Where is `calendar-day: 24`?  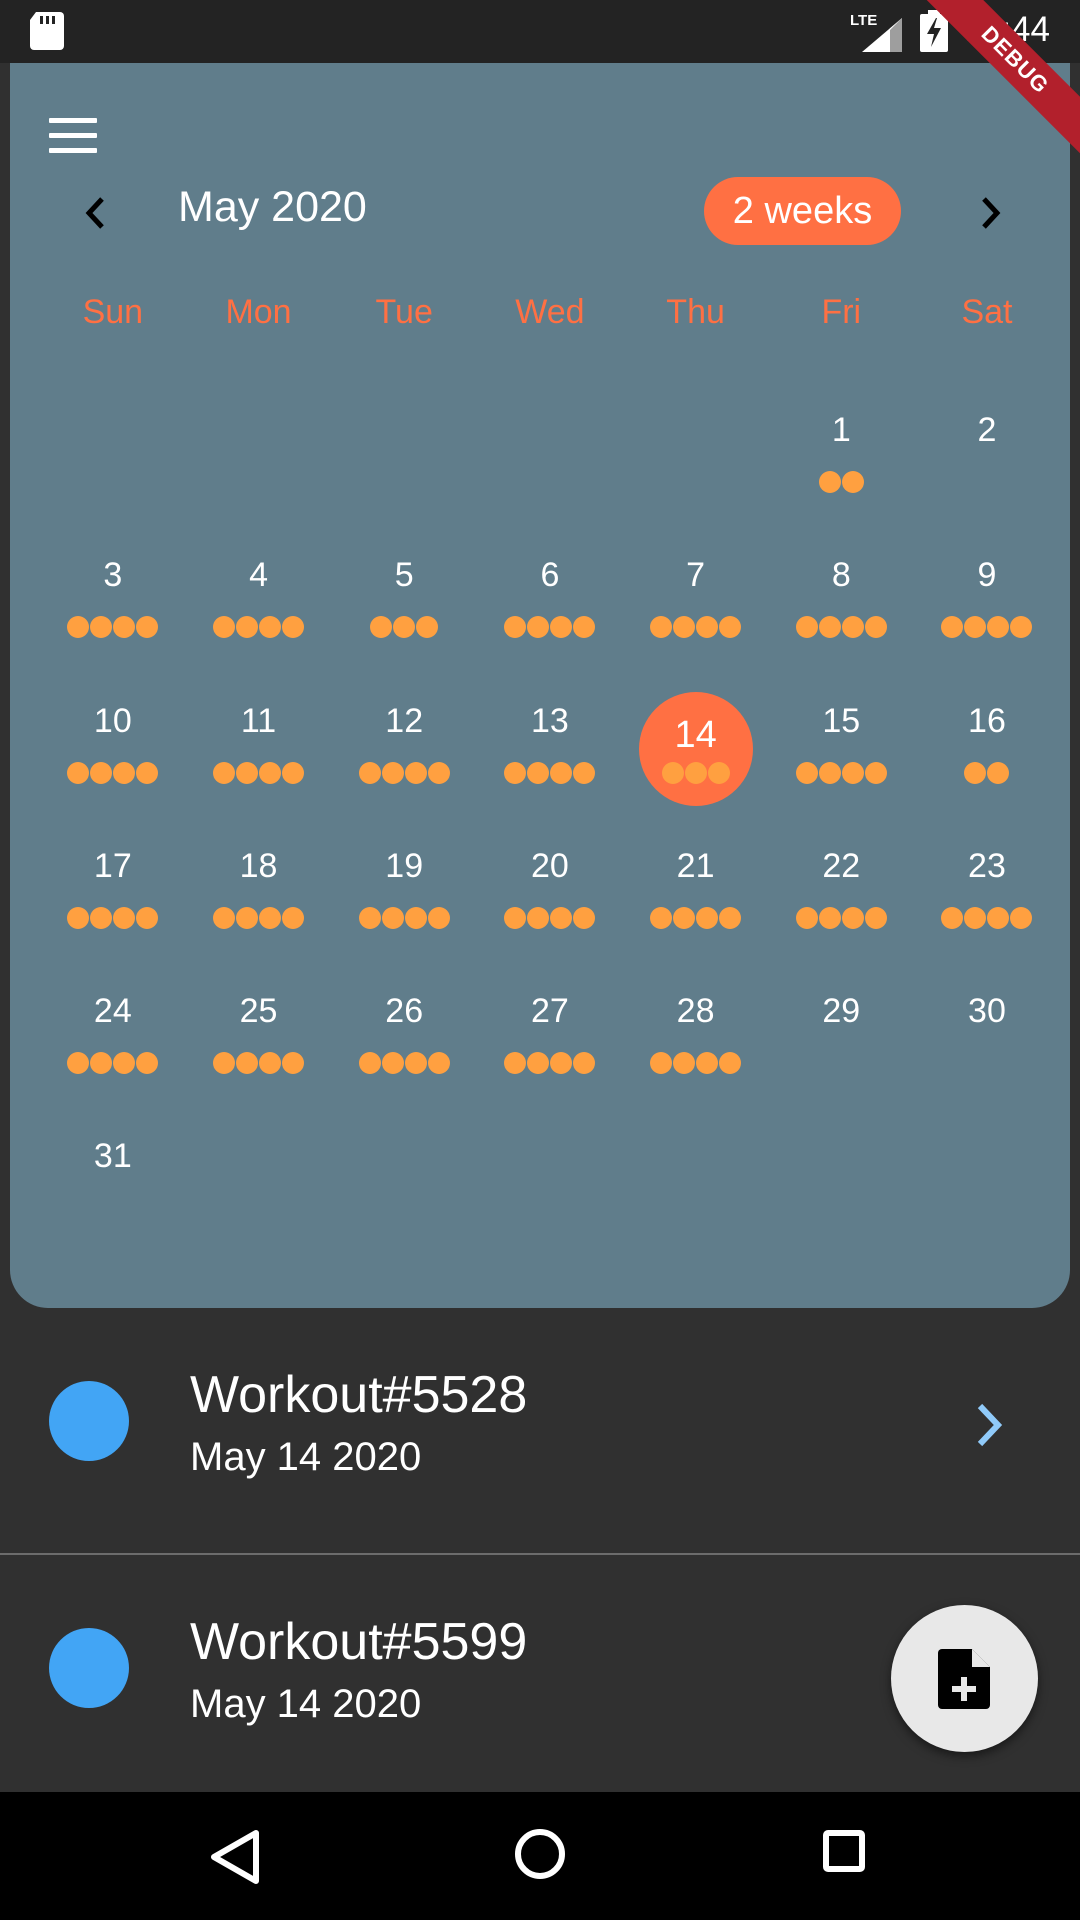 calendar-day: 24 is located at coordinates (113, 1039).